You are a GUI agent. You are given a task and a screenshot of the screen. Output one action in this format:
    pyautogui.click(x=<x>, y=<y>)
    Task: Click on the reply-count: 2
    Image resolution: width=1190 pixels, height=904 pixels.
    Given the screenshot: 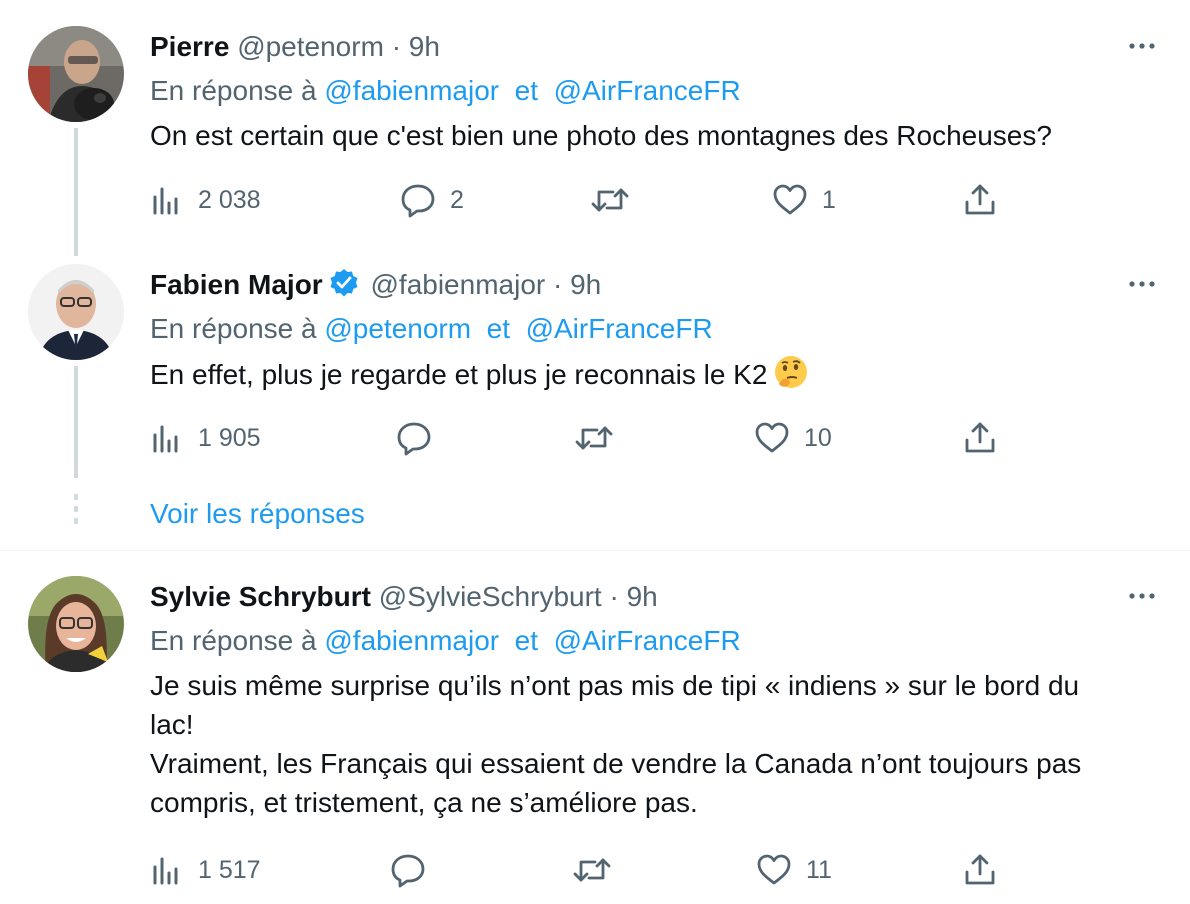 What is the action you would take?
    pyautogui.click(x=457, y=199)
    